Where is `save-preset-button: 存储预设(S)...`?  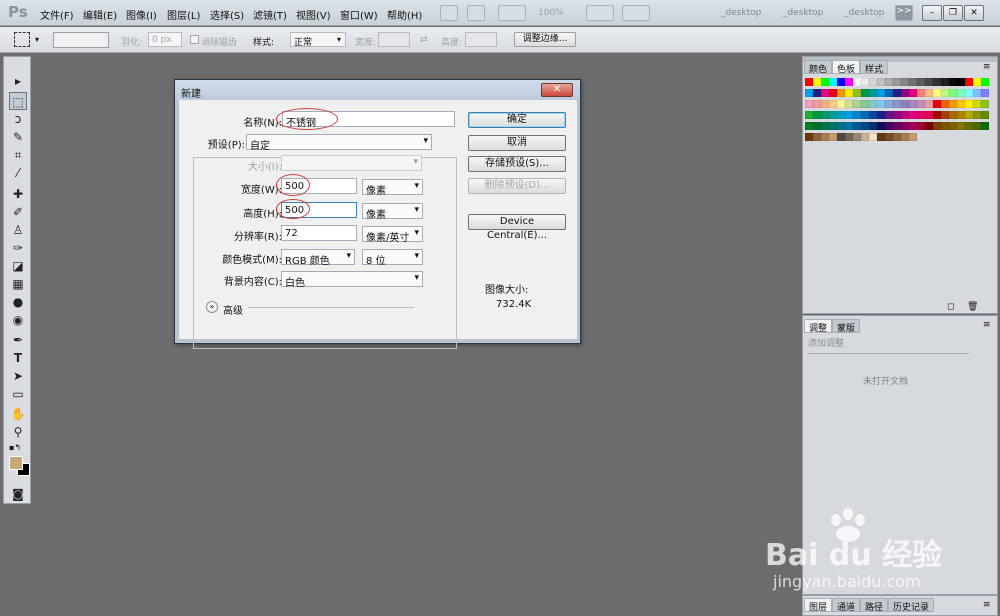
save-preset-button: 存储预设(S)... is located at coordinates (517, 164).